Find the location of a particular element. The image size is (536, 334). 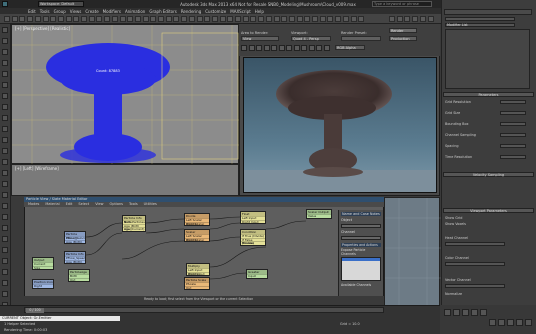

menu-item: Views is located at coordinates (76, 11).